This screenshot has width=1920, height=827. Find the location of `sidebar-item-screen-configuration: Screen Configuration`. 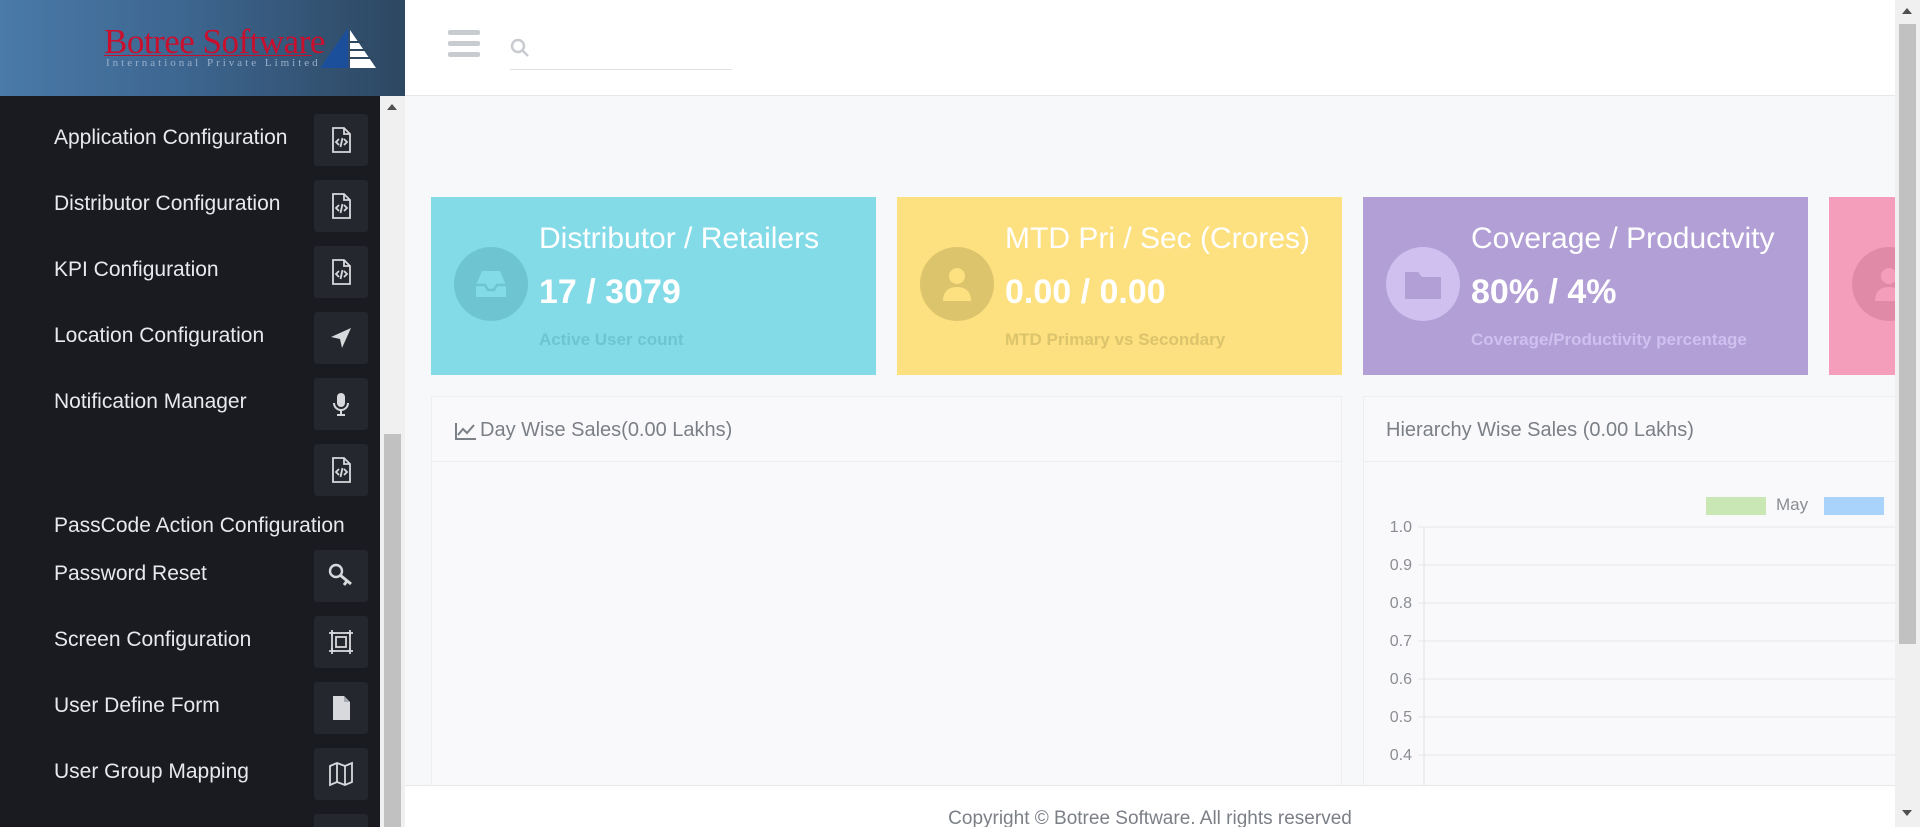

sidebar-item-screen-configuration: Screen Configuration is located at coordinates (193, 642).